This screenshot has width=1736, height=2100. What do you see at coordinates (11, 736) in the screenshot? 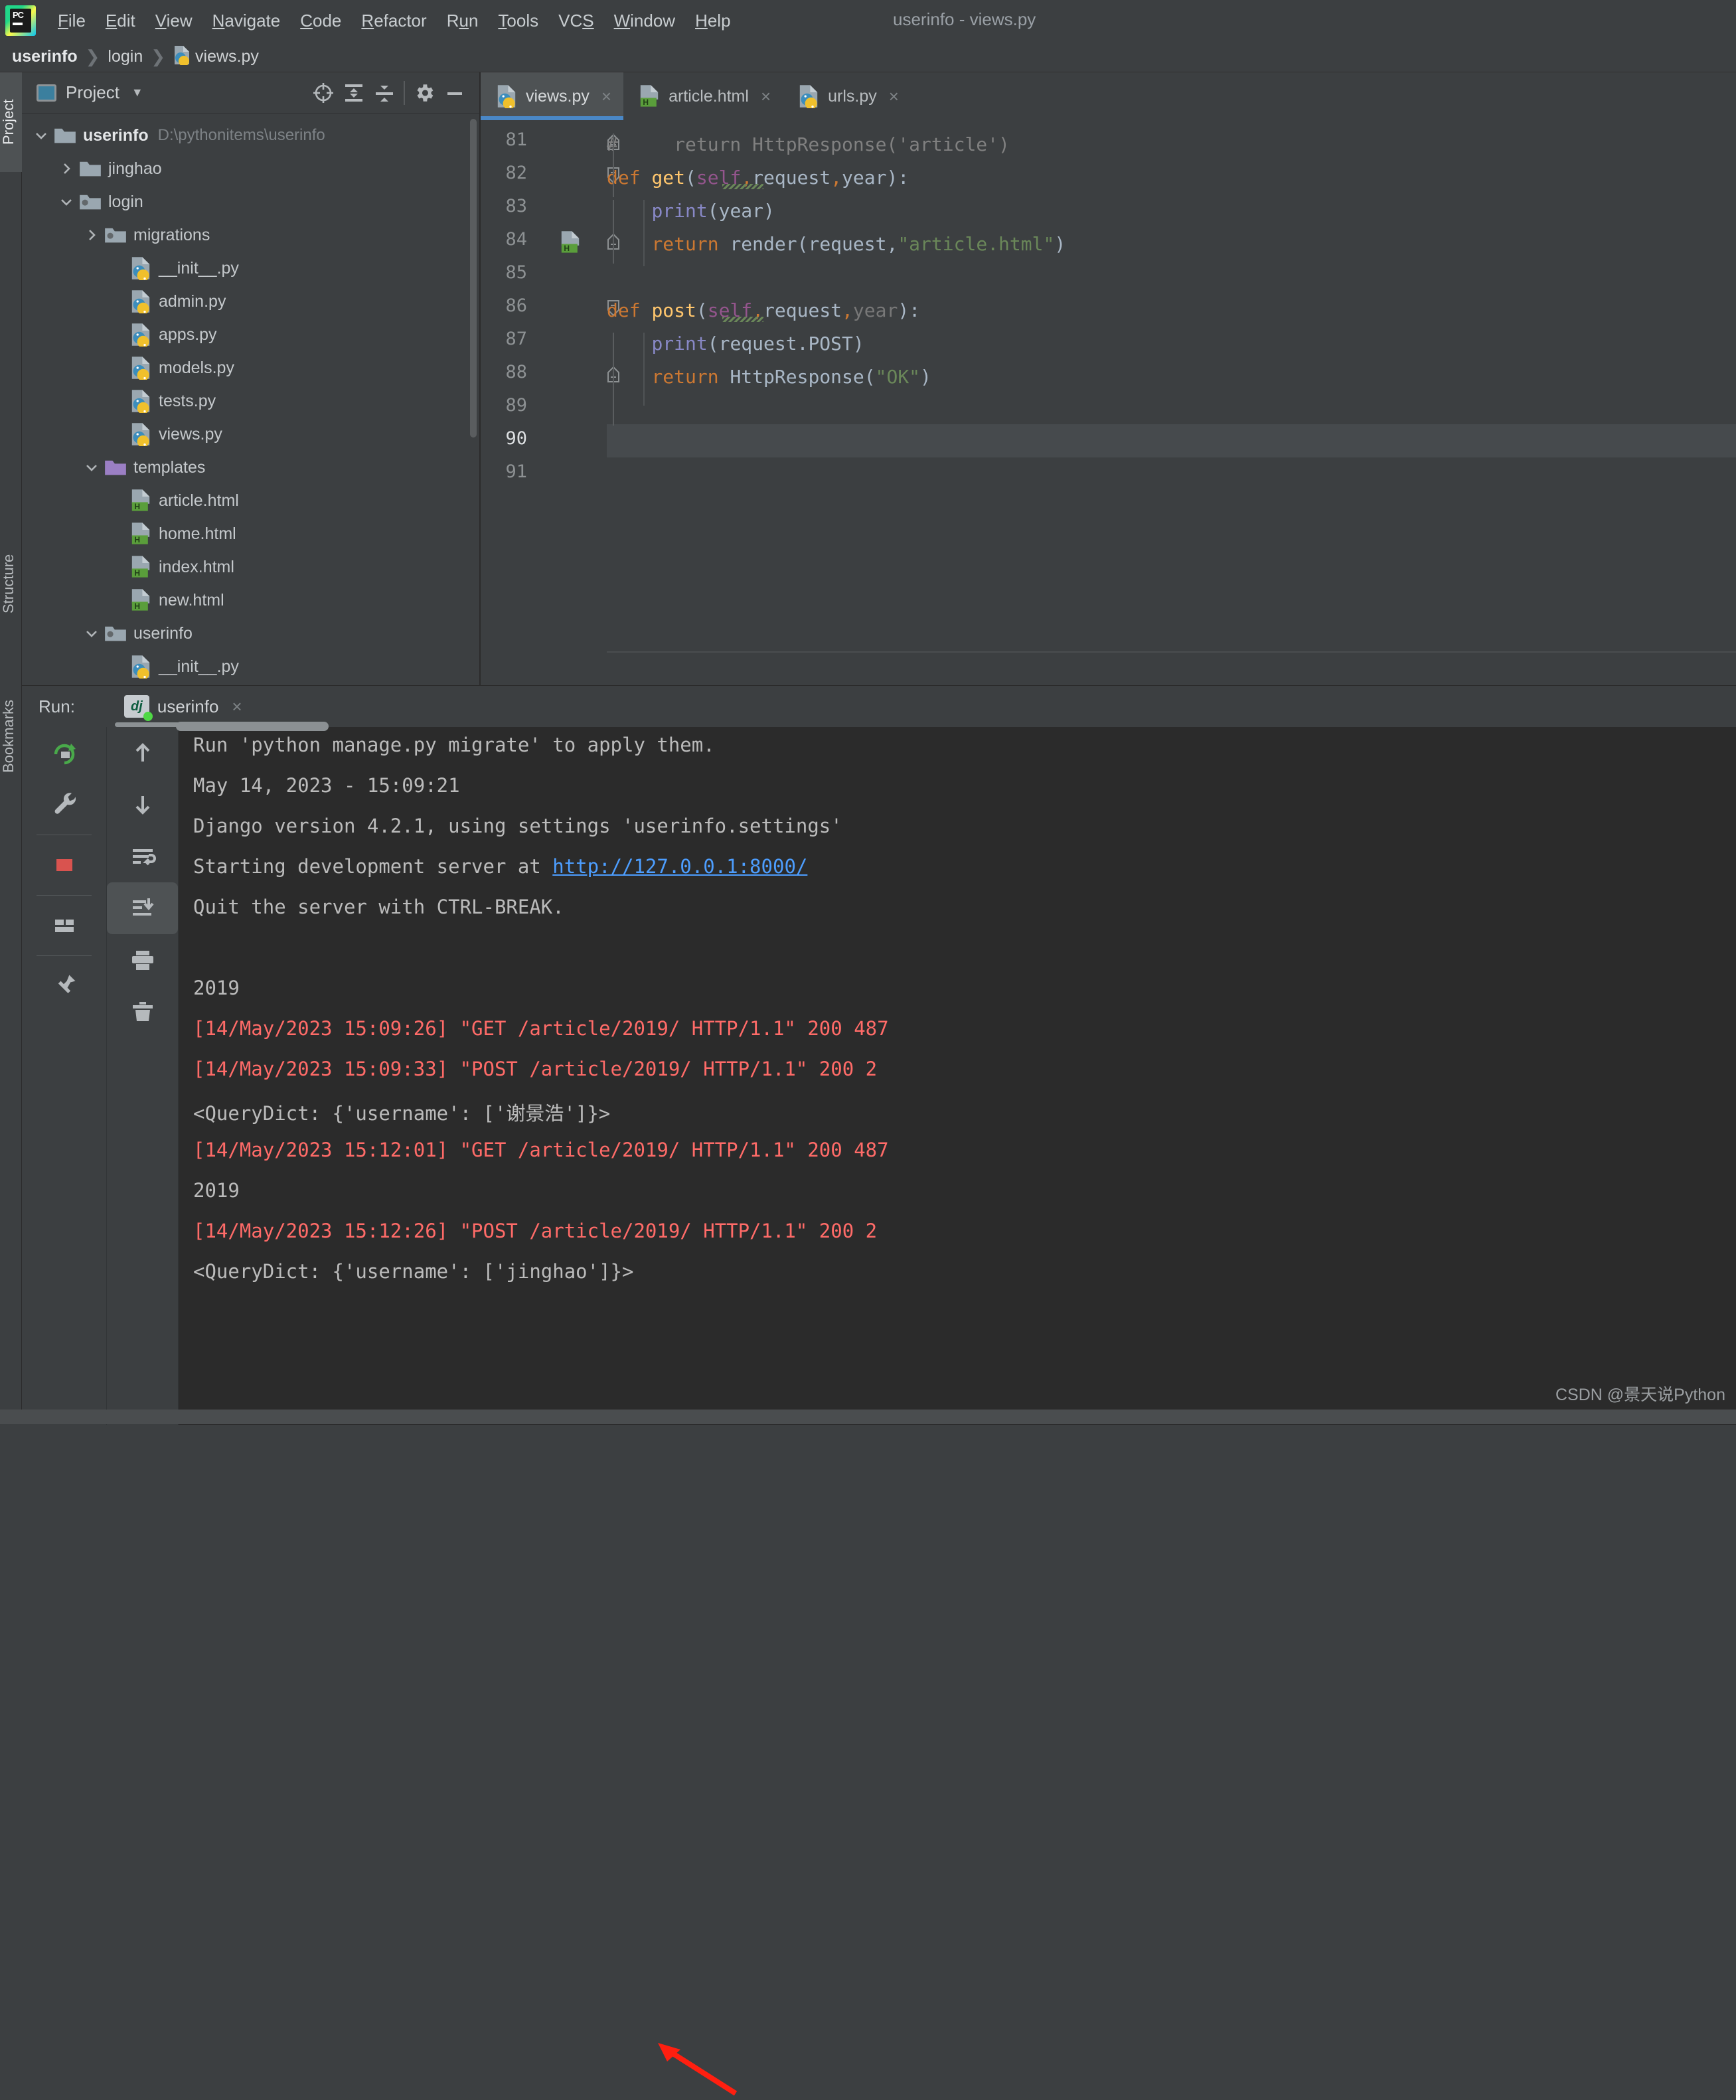
I see `rail-tab-bookmarks: Bookmarks` at bounding box center [11, 736].